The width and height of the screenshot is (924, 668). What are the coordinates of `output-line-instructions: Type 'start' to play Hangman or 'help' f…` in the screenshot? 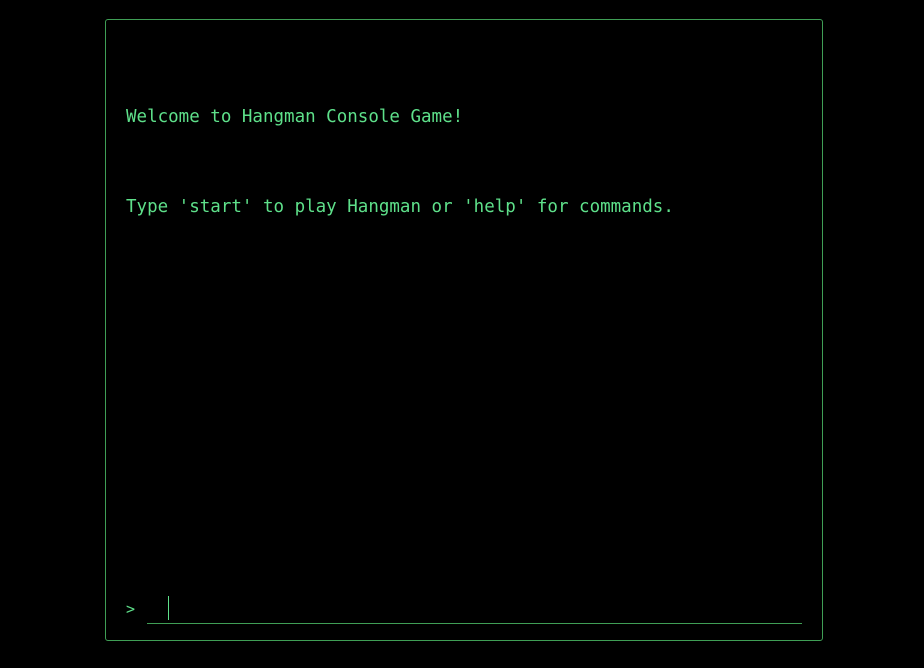 It's located at (400, 207).